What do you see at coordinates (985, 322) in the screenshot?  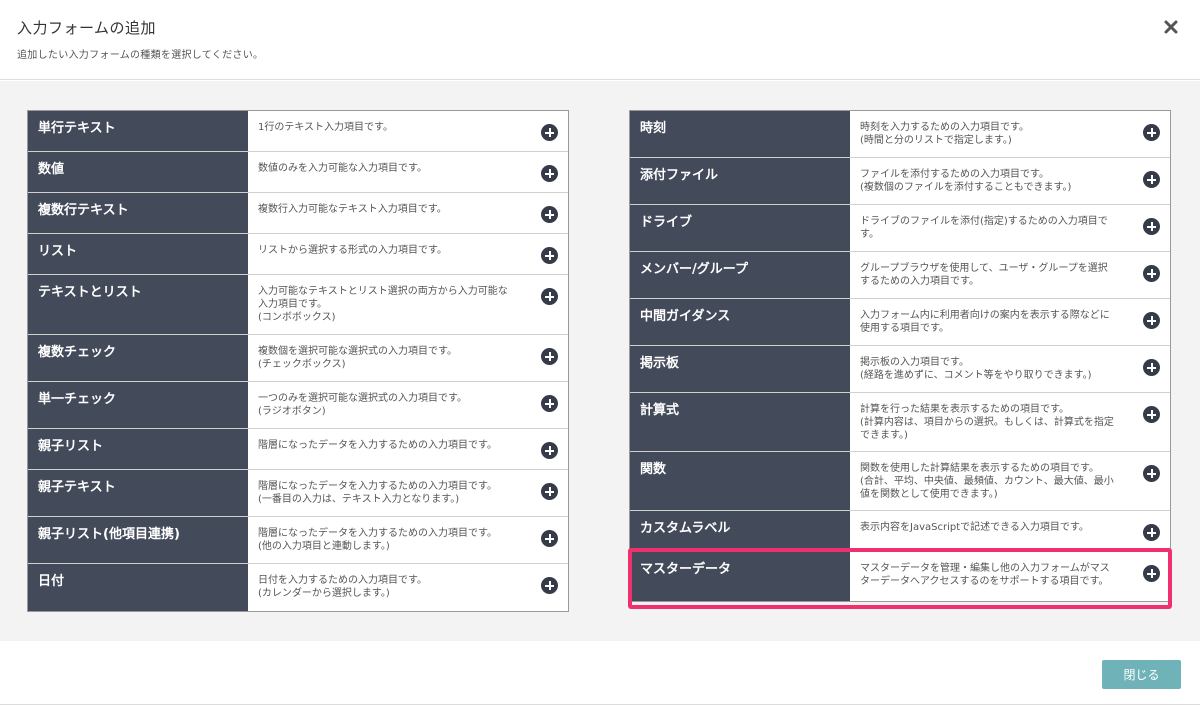 I see `form-type-description: 入力フォーム内に利用者向けの案内を表示する際などに 使用する項目です。` at bounding box center [985, 322].